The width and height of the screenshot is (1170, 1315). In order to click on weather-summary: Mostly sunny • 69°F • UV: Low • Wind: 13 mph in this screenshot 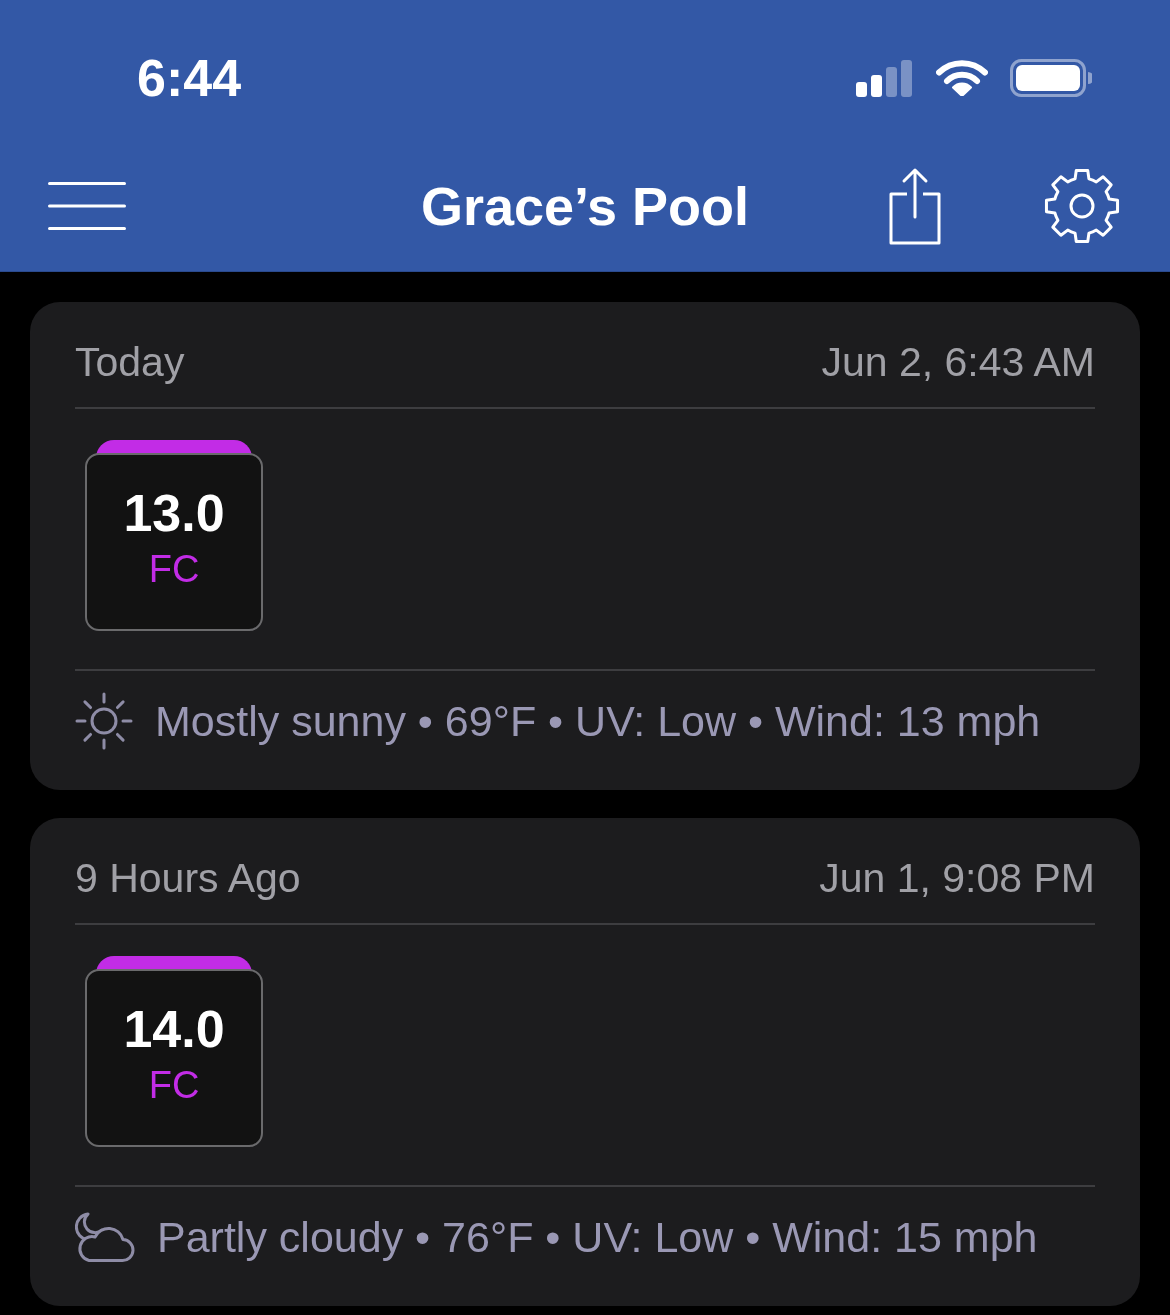, I will do `click(598, 721)`.